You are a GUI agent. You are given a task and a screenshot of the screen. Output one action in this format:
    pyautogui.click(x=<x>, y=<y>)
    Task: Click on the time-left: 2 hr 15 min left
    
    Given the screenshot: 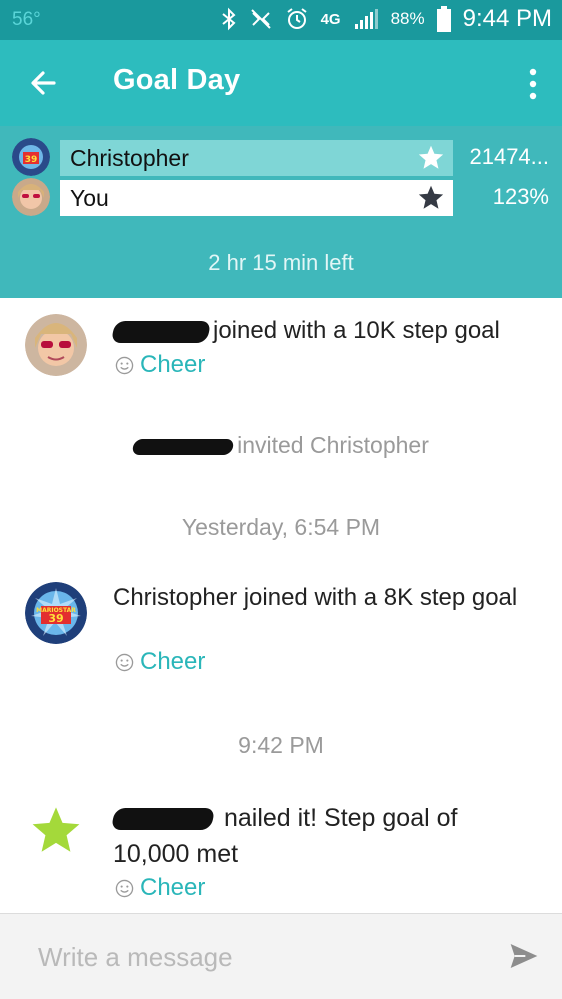 What is the action you would take?
    pyautogui.click(x=281, y=262)
    